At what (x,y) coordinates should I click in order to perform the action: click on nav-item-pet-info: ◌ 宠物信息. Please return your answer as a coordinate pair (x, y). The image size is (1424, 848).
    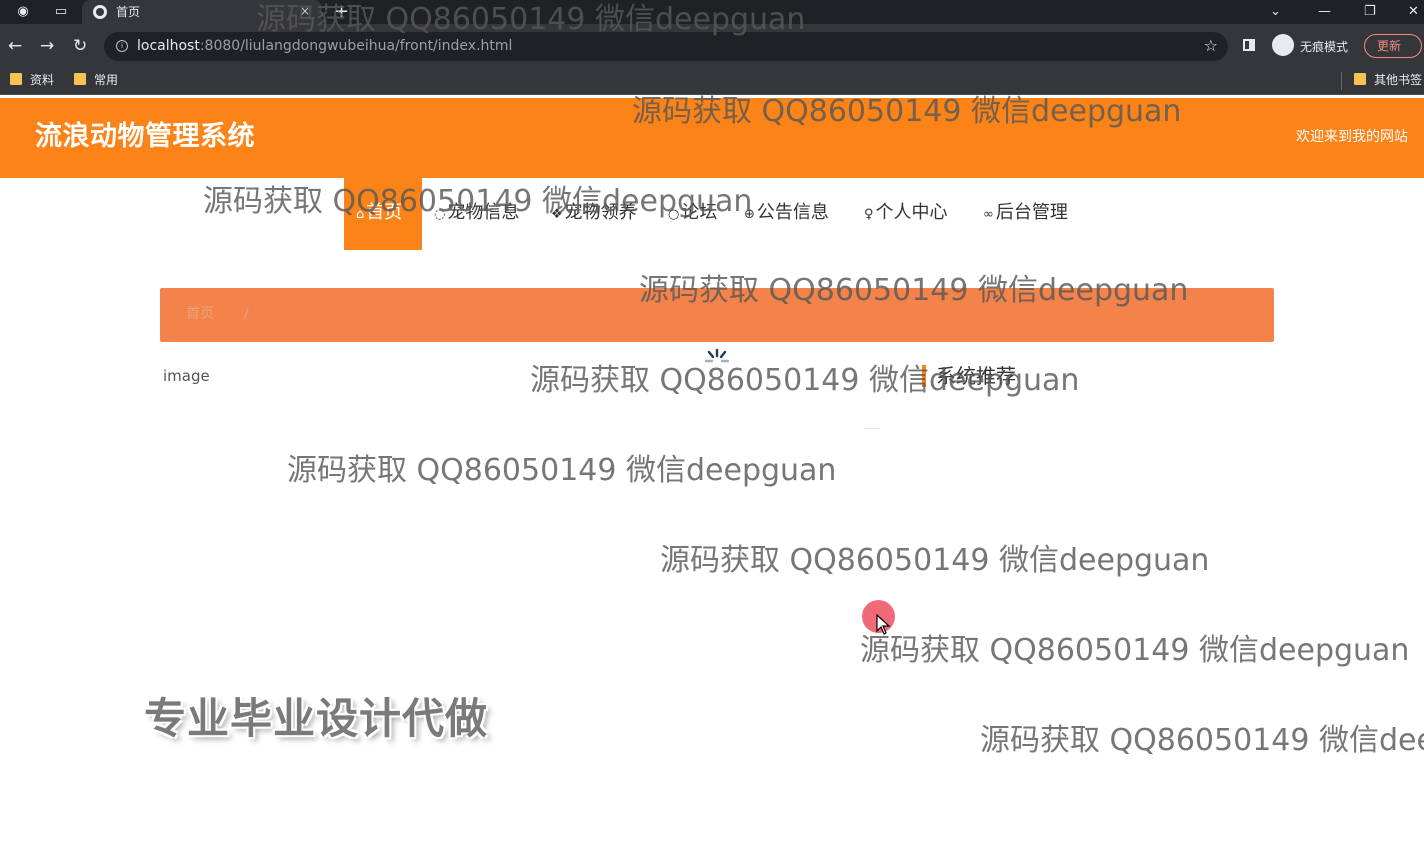
    Looking at the image, I should click on (476, 214).